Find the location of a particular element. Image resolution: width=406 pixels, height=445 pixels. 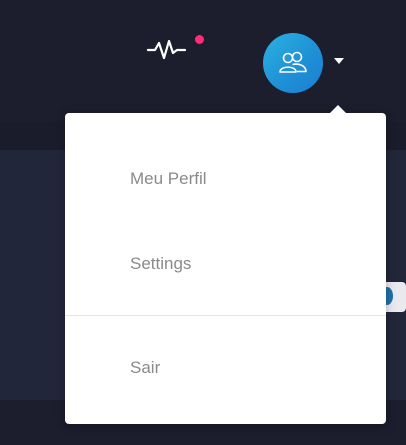

user-avatar is located at coordinates (293, 63).